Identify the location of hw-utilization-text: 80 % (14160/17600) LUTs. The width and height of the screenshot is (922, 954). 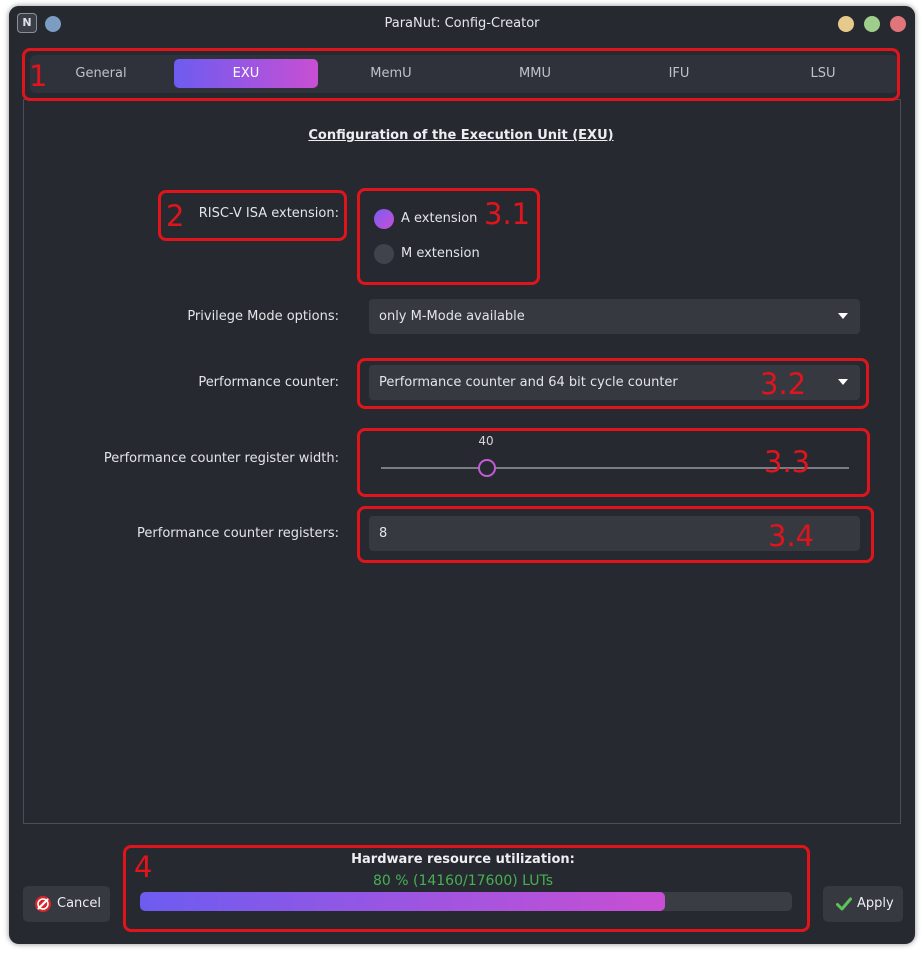
(463, 881).